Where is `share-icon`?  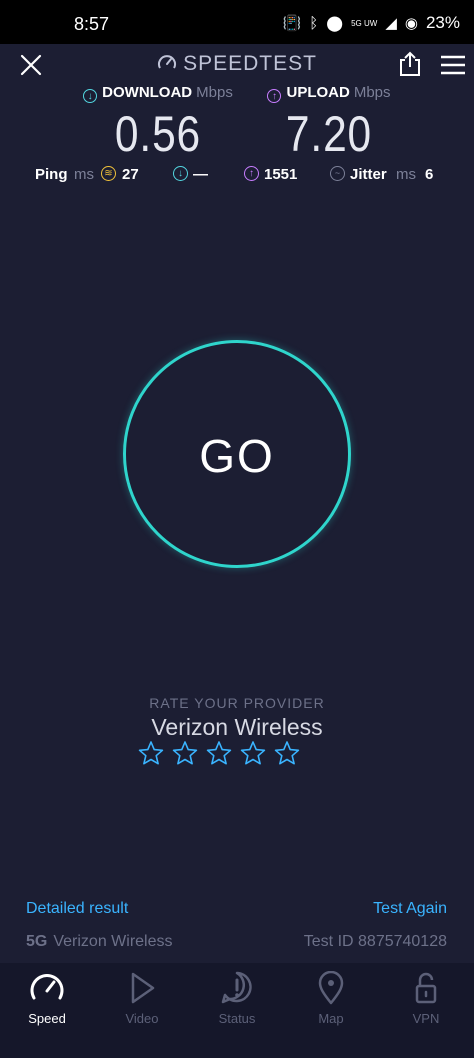 share-icon is located at coordinates (410, 64).